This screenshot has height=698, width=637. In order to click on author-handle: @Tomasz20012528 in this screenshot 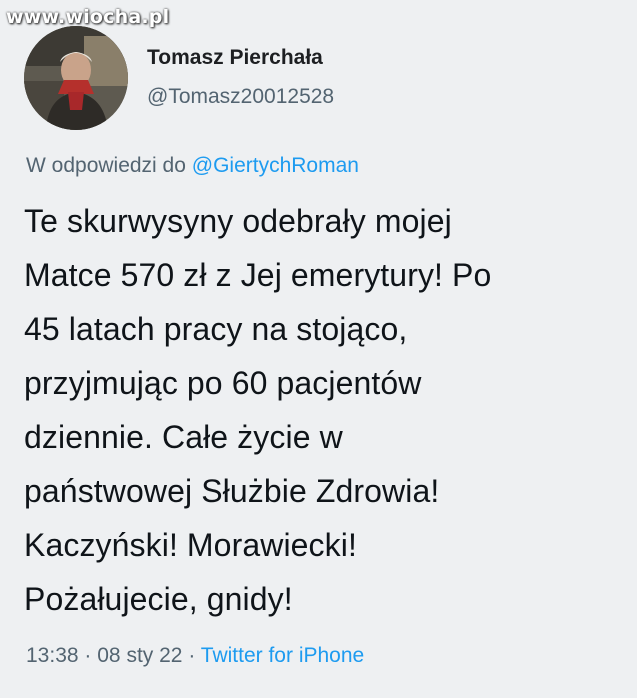, I will do `click(240, 97)`.